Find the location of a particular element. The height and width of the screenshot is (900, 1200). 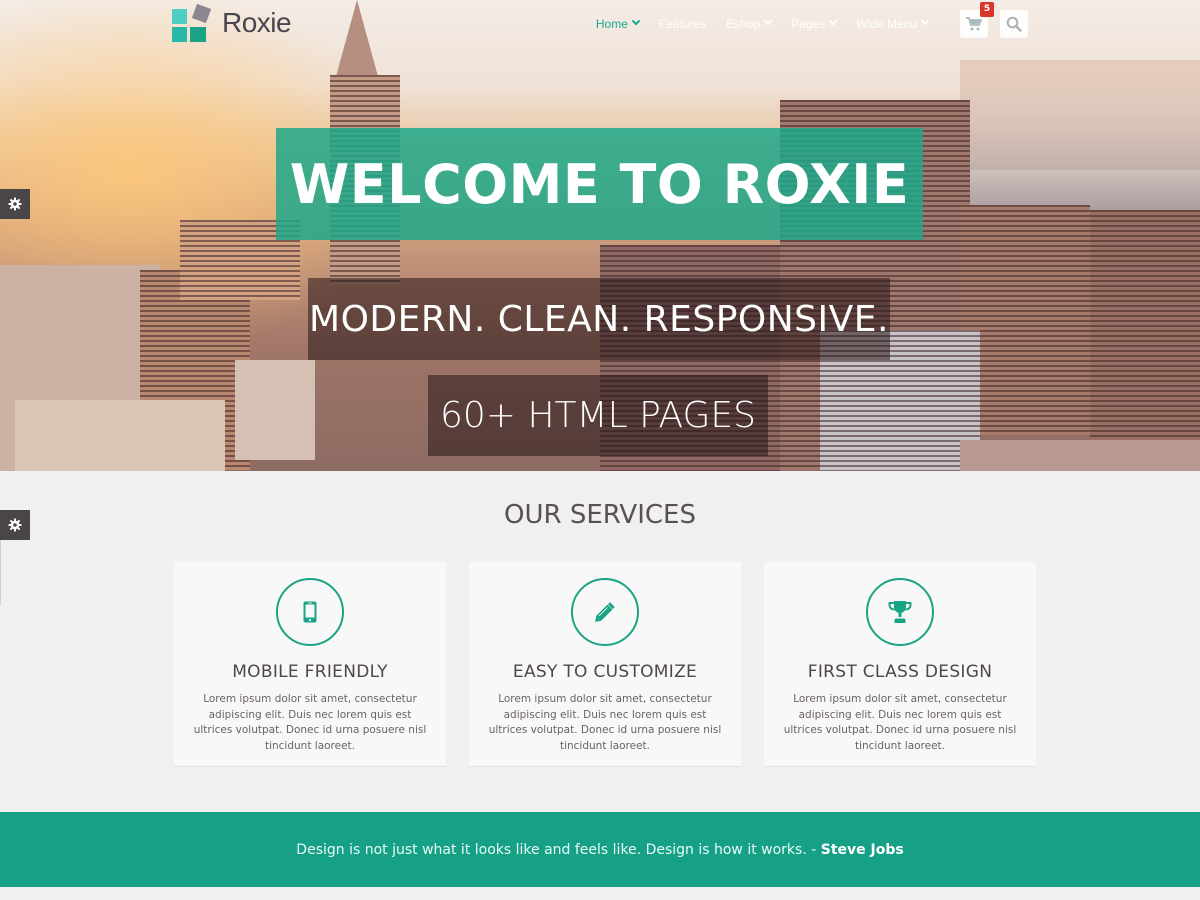

nav-item-label: Home is located at coordinates (611, 24).